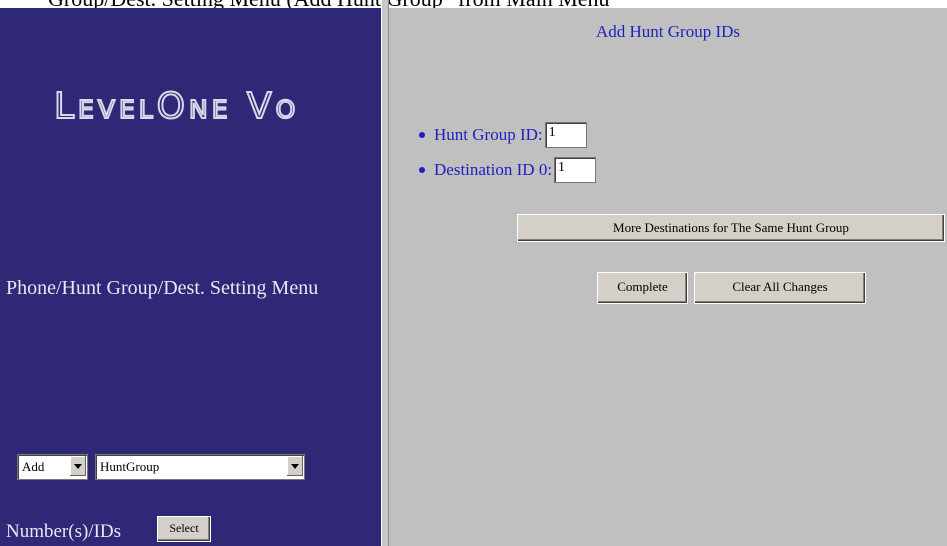 This screenshot has height=546, width=947. What do you see at coordinates (488, 134) in the screenshot?
I see `hunt-group-label: Hunt Group ID:` at bounding box center [488, 134].